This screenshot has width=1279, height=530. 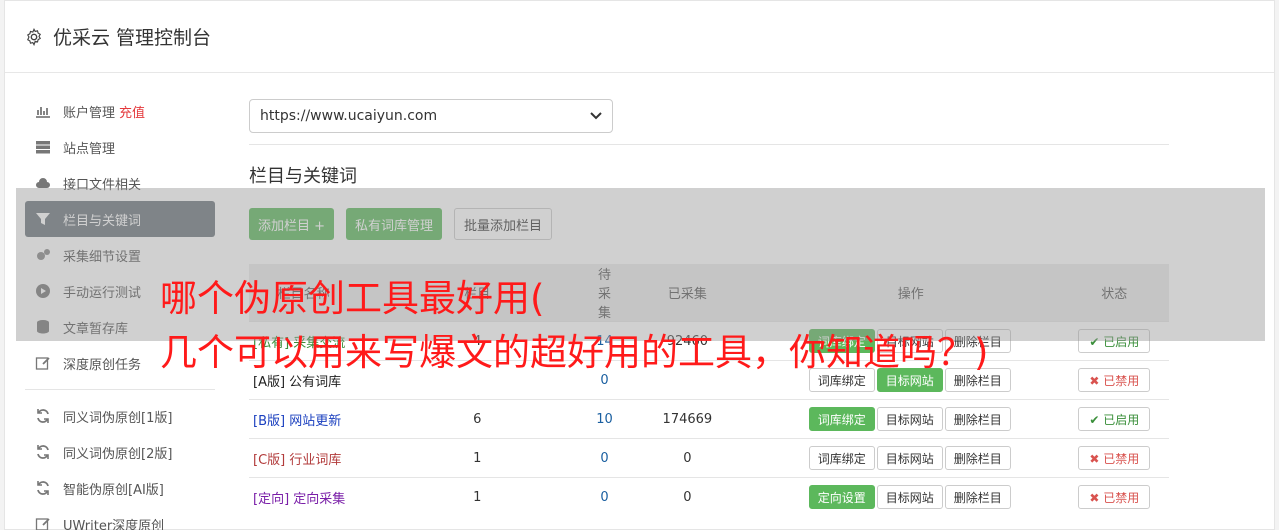 What do you see at coordinates (596, 116) in the screenshot?
I see `chevron-down-icon` at bounding box center [596, 116].